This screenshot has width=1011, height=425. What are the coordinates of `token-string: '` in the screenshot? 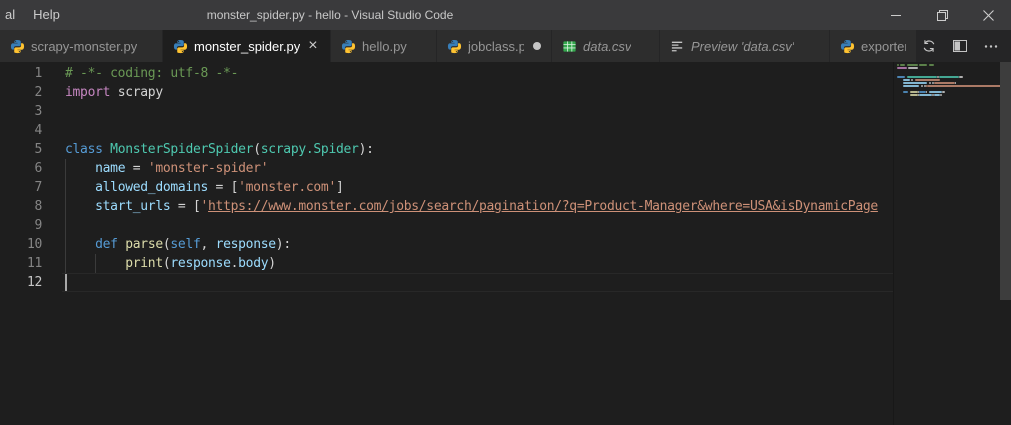 It's located at (204, 206).